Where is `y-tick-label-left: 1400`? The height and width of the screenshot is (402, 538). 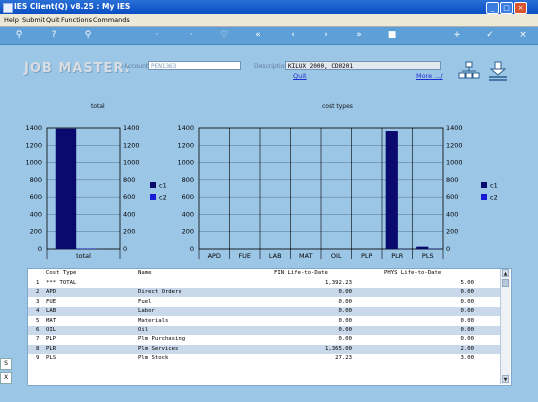 y-tick-label-left: 1400 is located at coordinates (33, 128).